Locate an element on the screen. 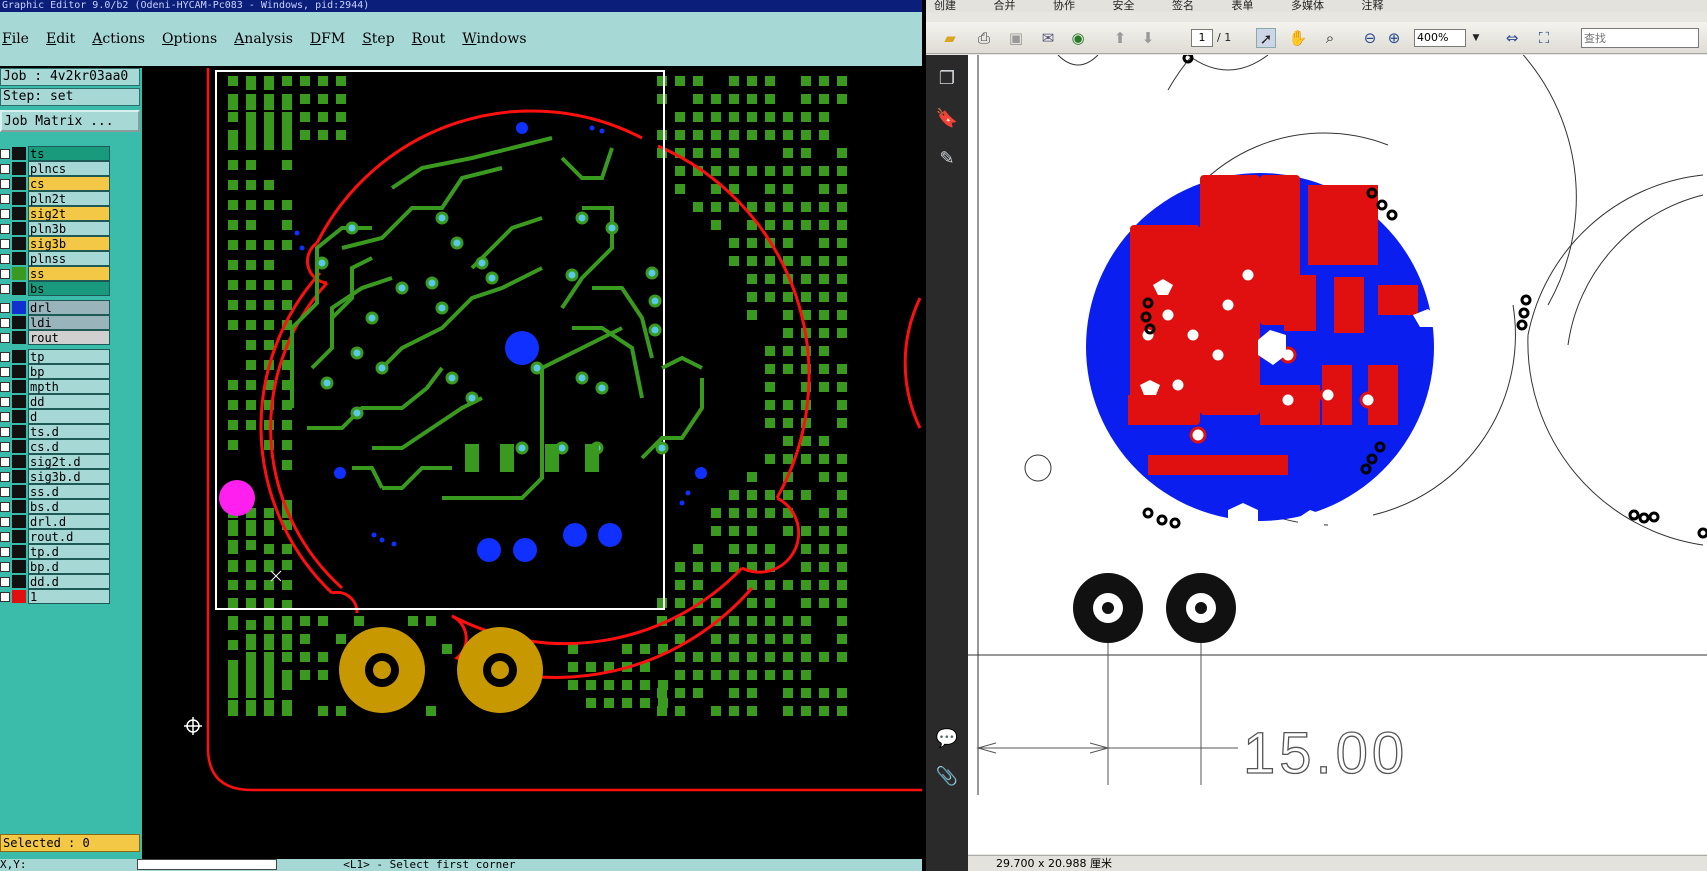  layer-row-plncs: plncs is located at coordinates (56, 168).